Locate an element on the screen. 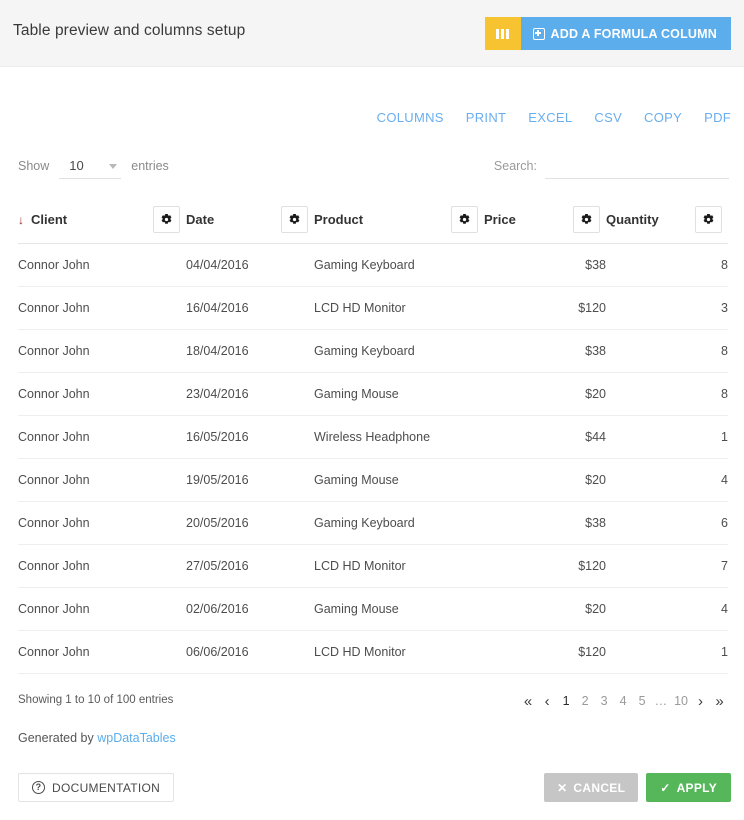  table-info: Showing 1 to 10 of 100 entries is located at coordinates (96, 700).